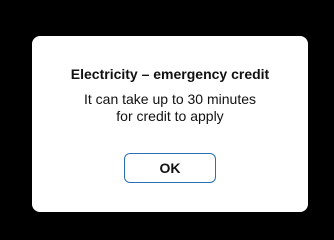  I want to click on dialog-message-line: for credit to apply, so click(170, 116).